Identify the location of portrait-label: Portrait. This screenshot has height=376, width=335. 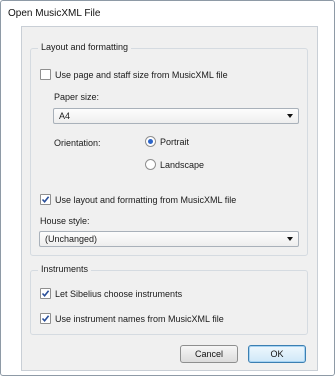
(175, 141).